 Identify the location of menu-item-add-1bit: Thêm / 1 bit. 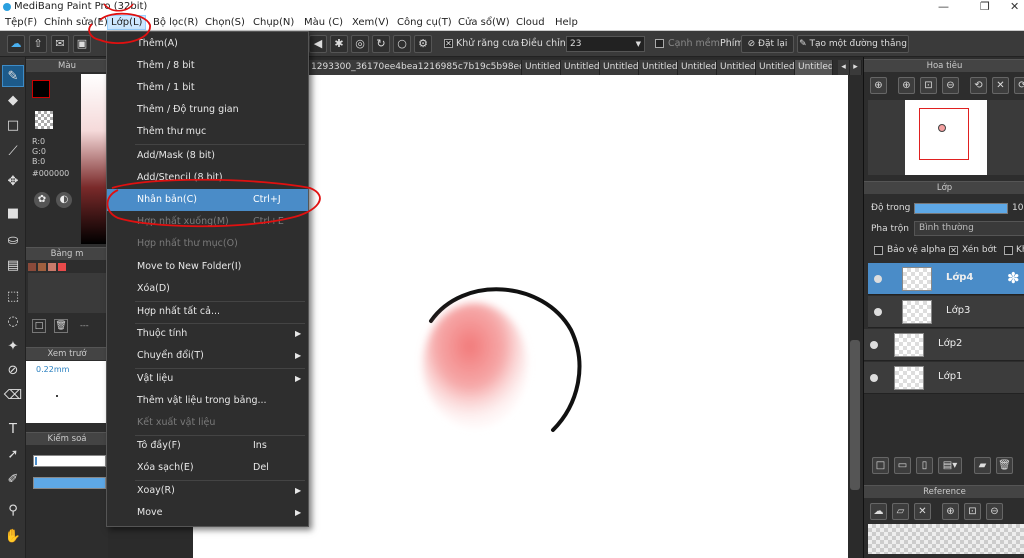
(207, 88).